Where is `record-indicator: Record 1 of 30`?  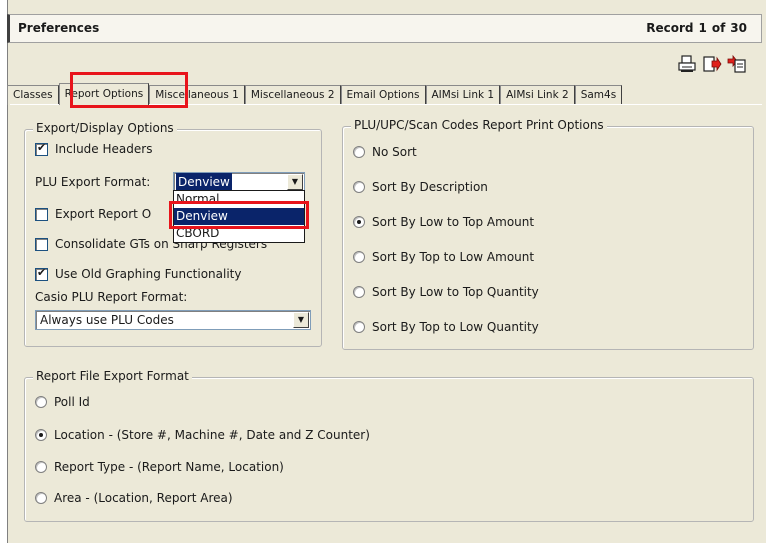
record-indicator: Record 1 of 30 is located at coordinates (696, 28).